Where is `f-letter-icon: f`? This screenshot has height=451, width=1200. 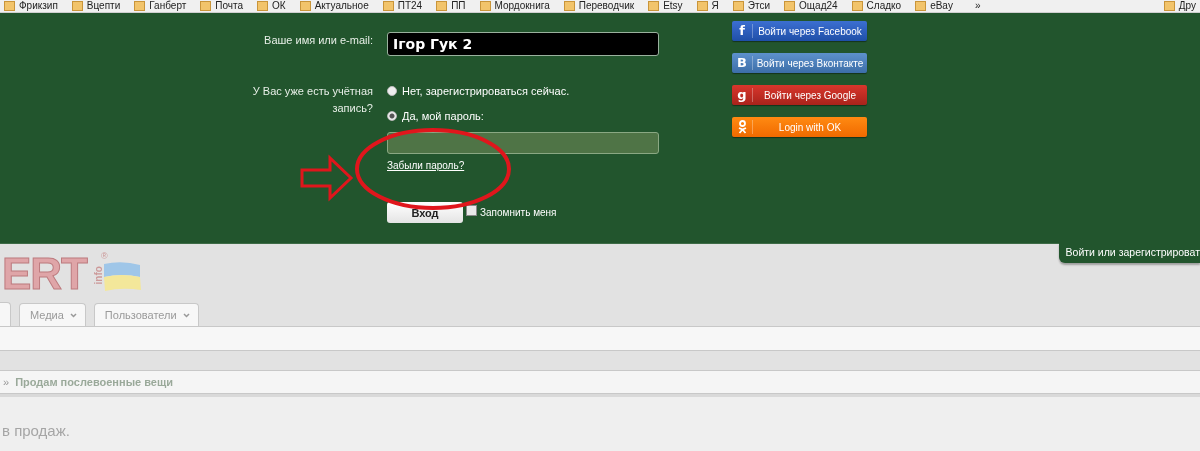 f-letter-icon: f is located at coordinates (742, 31).